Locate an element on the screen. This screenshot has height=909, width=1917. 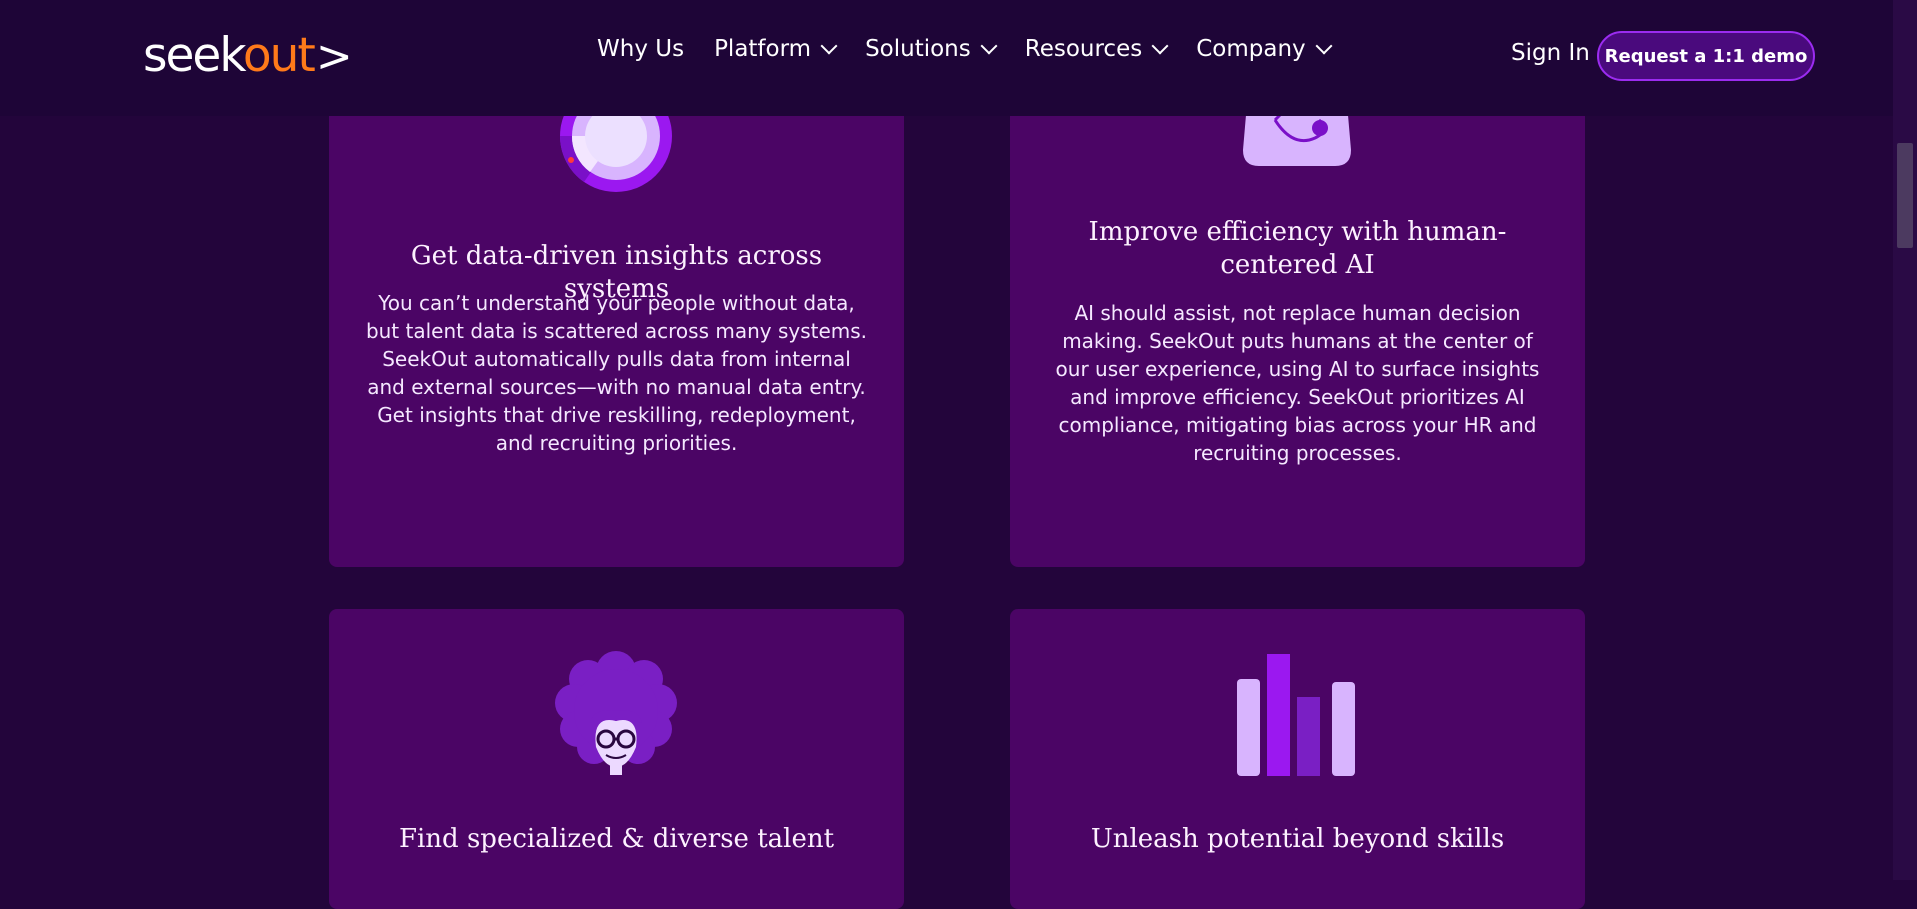
card-title: Find specialized & diverse talent is located at coordinates (616, 839).